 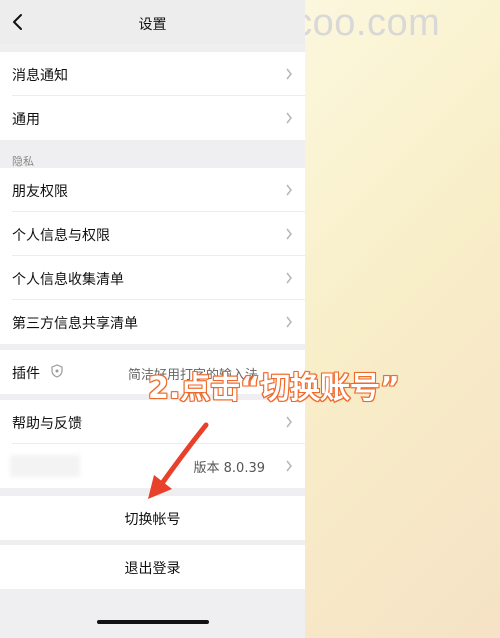 What do you see at coordinates (152, 520) in the screenshot?
I see `switch-account-label: 切换帐号` at bounding box center [152, 520].